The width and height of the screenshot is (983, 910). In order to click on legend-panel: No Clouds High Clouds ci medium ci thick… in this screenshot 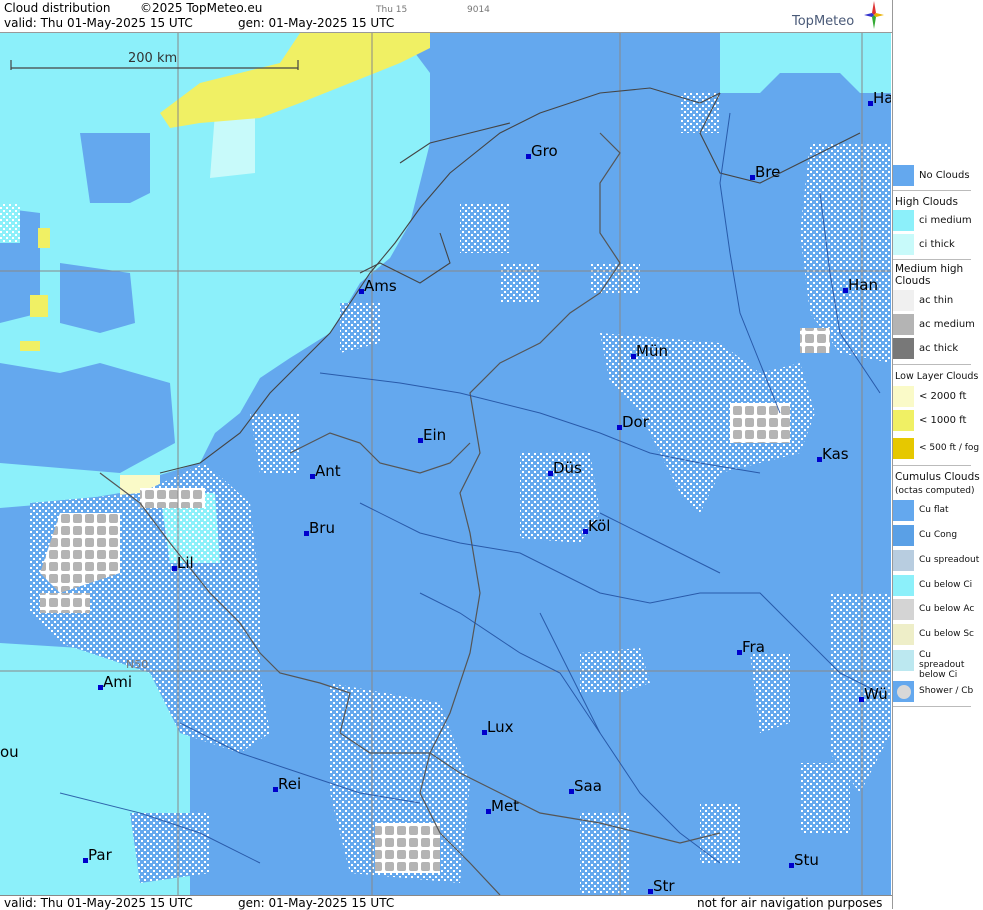, I will do `click(937, 454)`.